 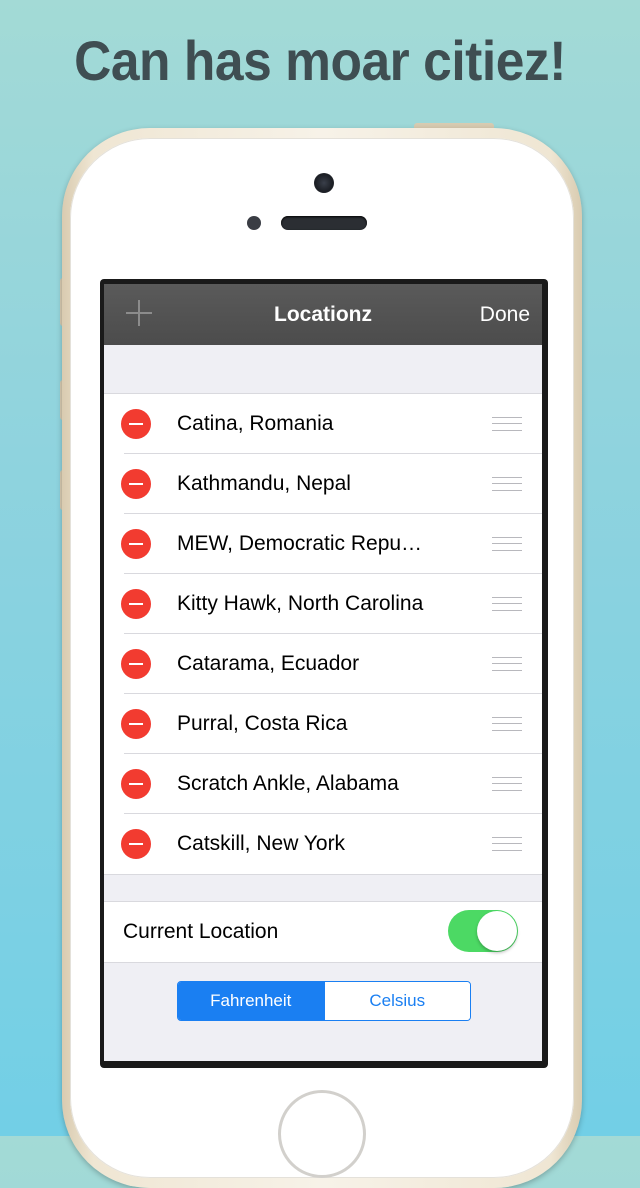 I want to click on location-name: Catskill, New York, so click(x=261, y=843).